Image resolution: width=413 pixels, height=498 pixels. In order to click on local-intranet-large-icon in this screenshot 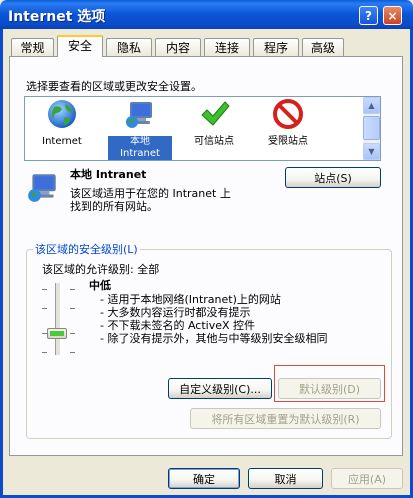, I will do `click(42, 188)`.